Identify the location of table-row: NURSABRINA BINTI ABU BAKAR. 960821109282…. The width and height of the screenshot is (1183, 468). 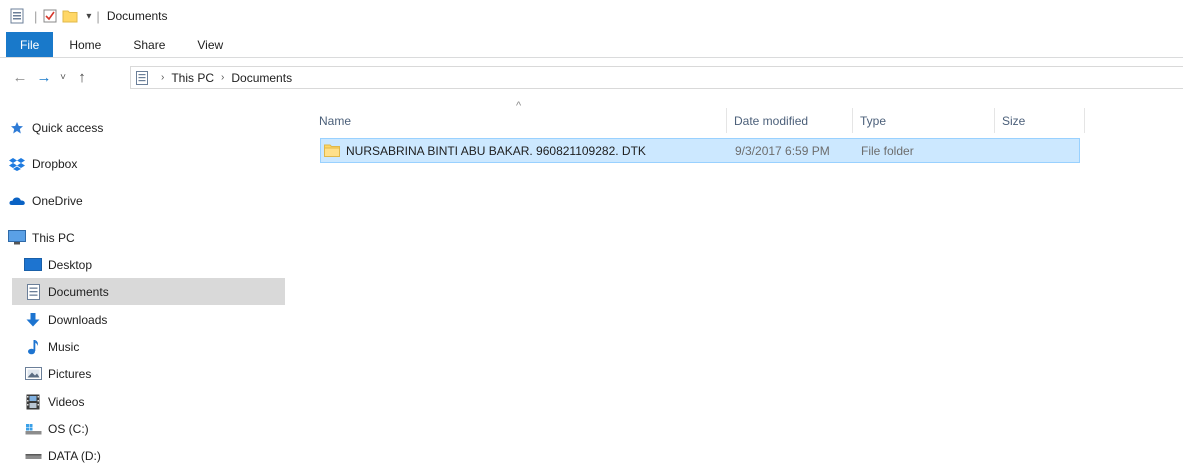
(700, 150).